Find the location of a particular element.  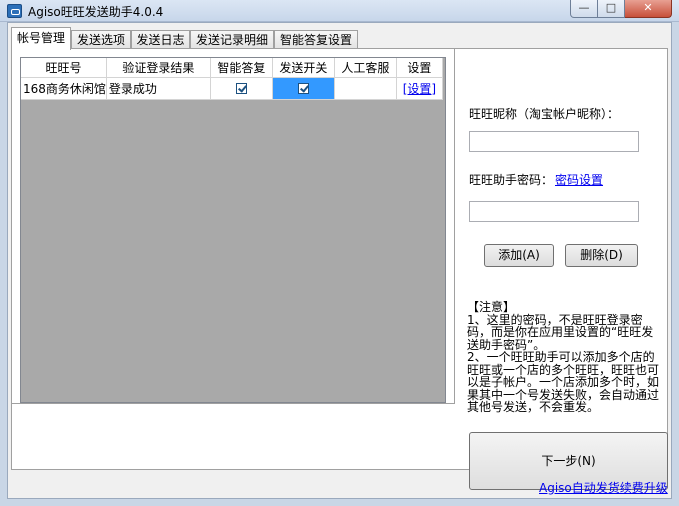

password-label: 旺旺助手密码： is located at coordinates (511, 180).